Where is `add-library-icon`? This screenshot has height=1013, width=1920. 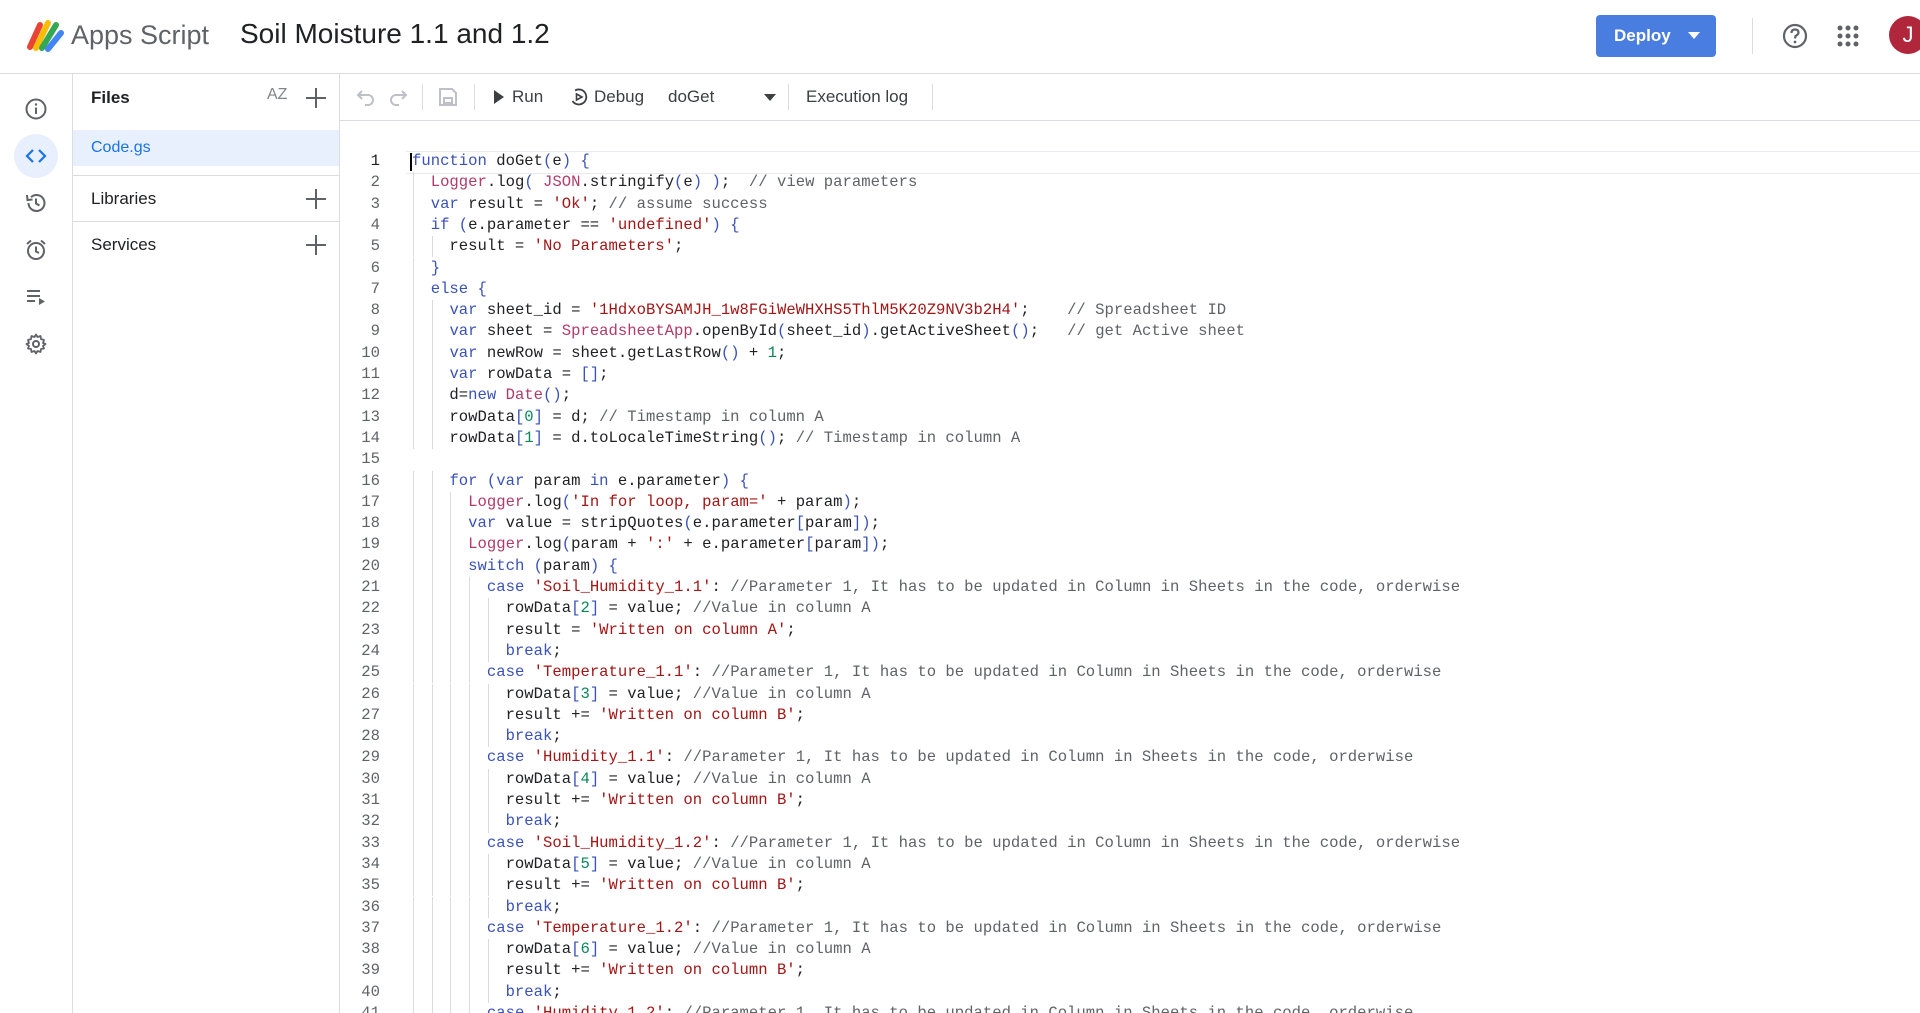
add-library-icon is located at coordinates (316, 199).